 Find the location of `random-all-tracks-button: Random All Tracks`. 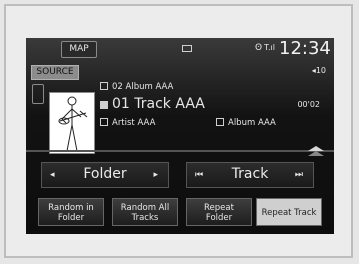

random-all-tracks-button: Random All Tracks is located at coordinates (145, 212).